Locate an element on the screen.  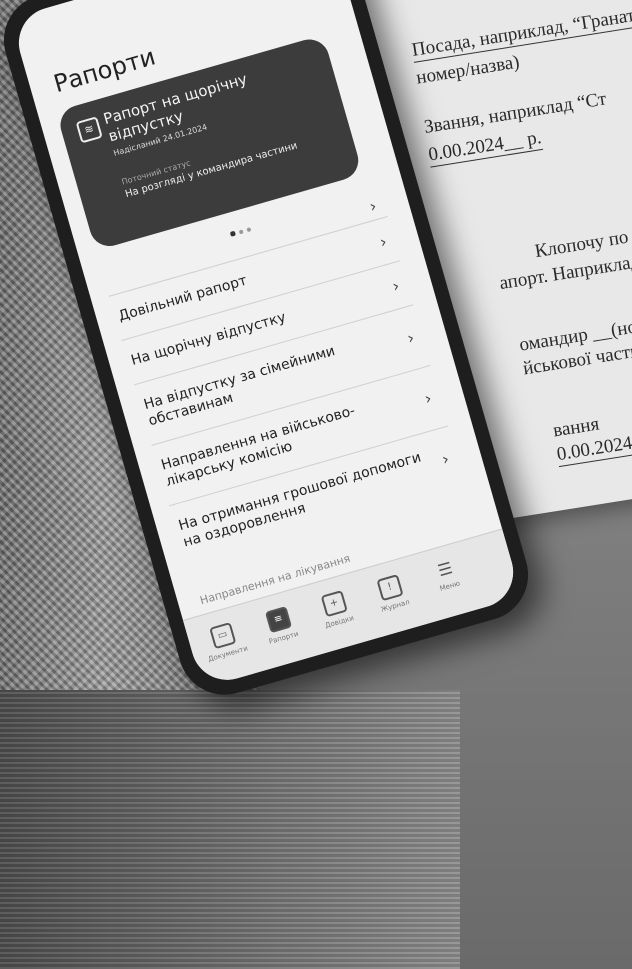
info-icon: ! is located at coordinates (390, 588).